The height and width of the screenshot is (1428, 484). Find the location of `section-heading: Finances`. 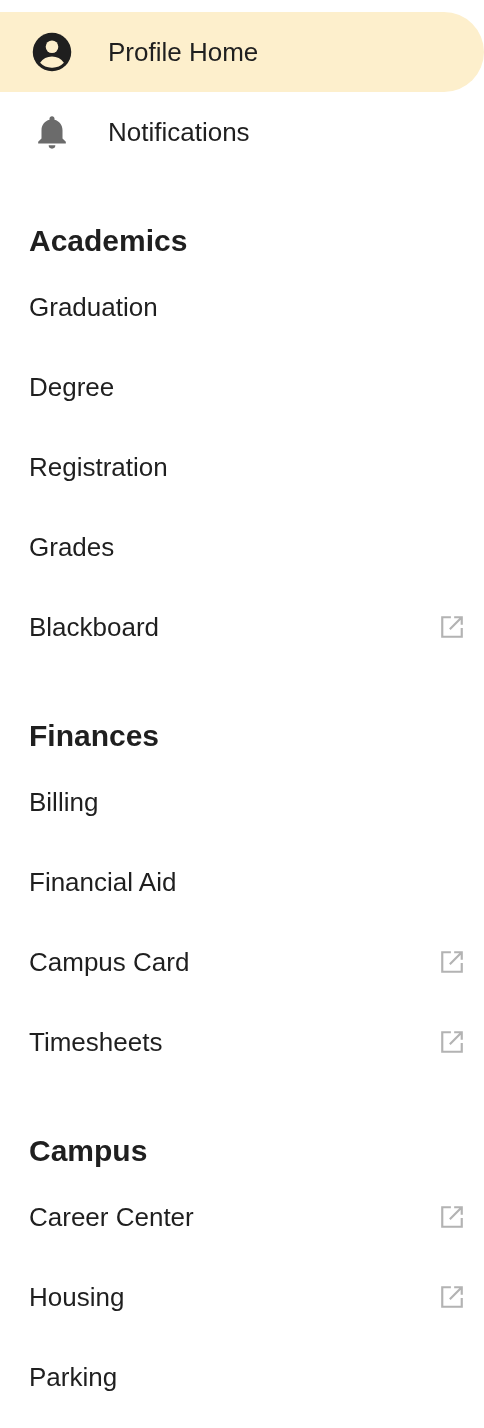

section-heading: Finances is located at coordinates (94, 735).